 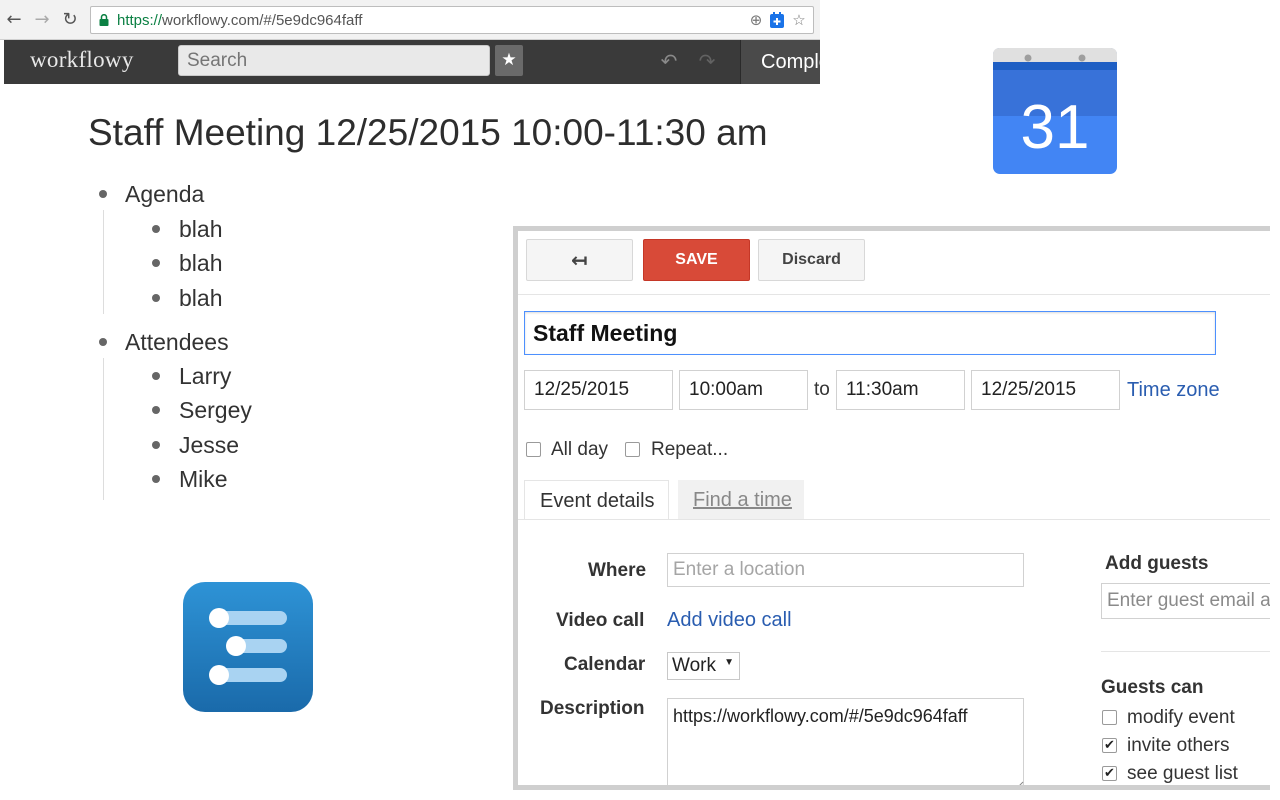 I want to click on workflowy-header: workflowy ★ ↶ ↷ Completed, so click(x=412, y=62).